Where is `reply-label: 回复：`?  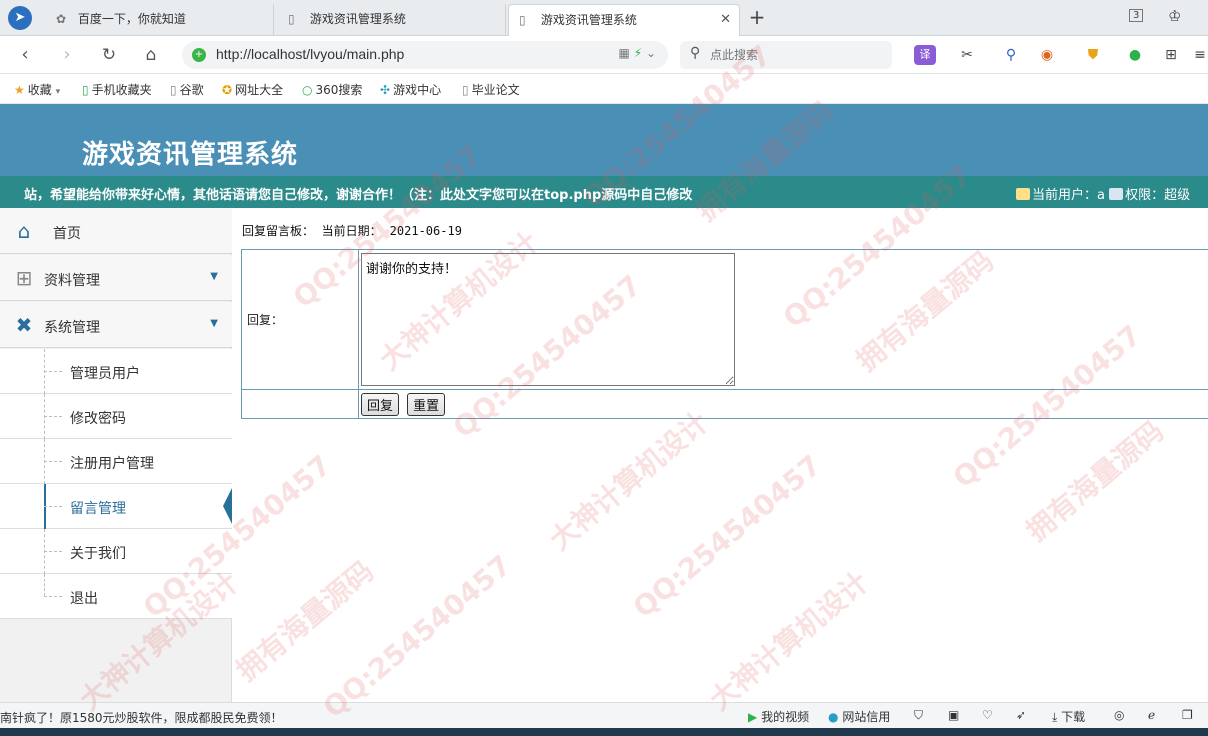 reply-label: 回复： is located at coordinates (300, 319).